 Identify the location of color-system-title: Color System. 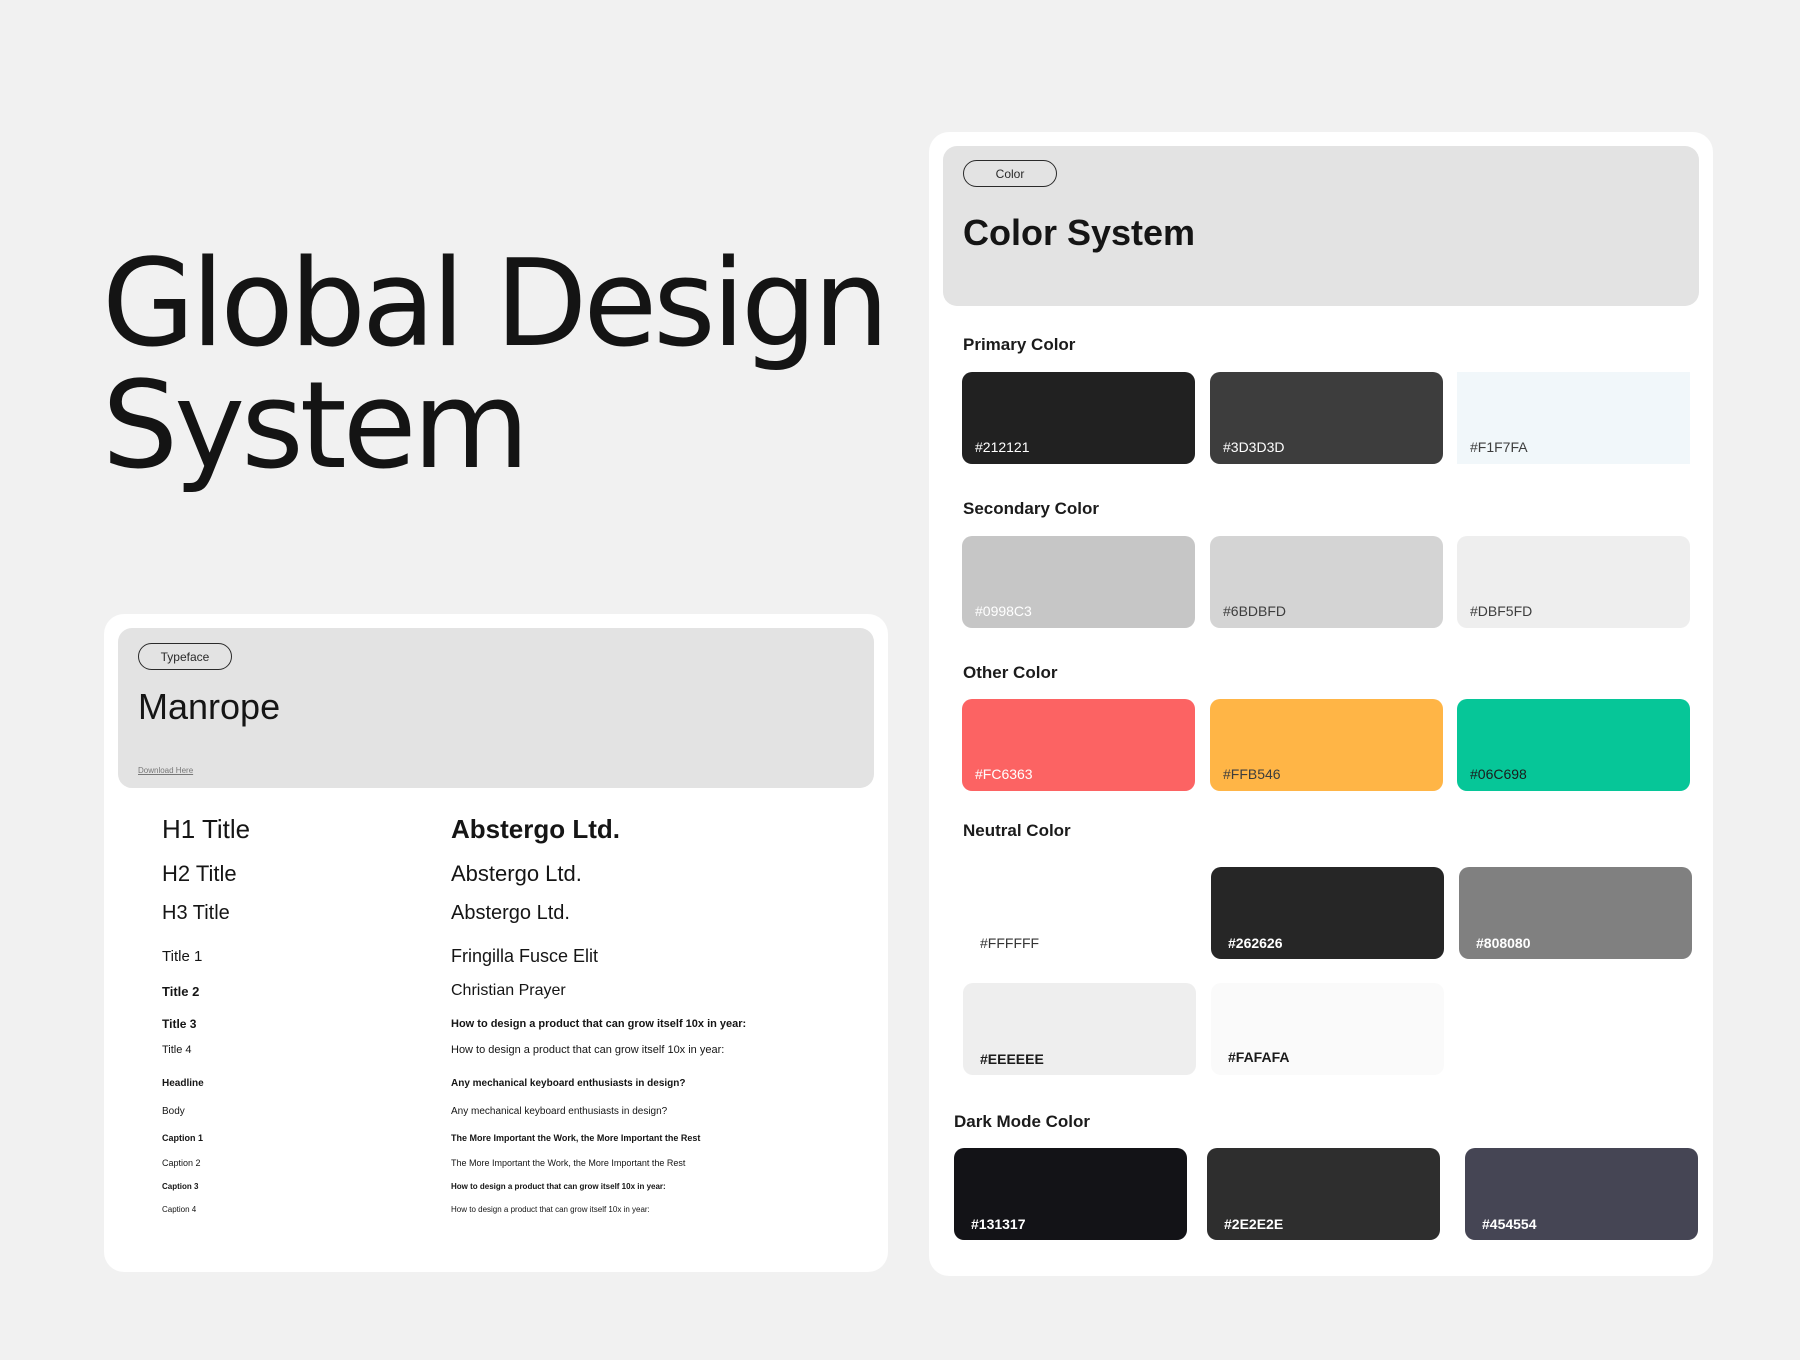
(1079, 232).